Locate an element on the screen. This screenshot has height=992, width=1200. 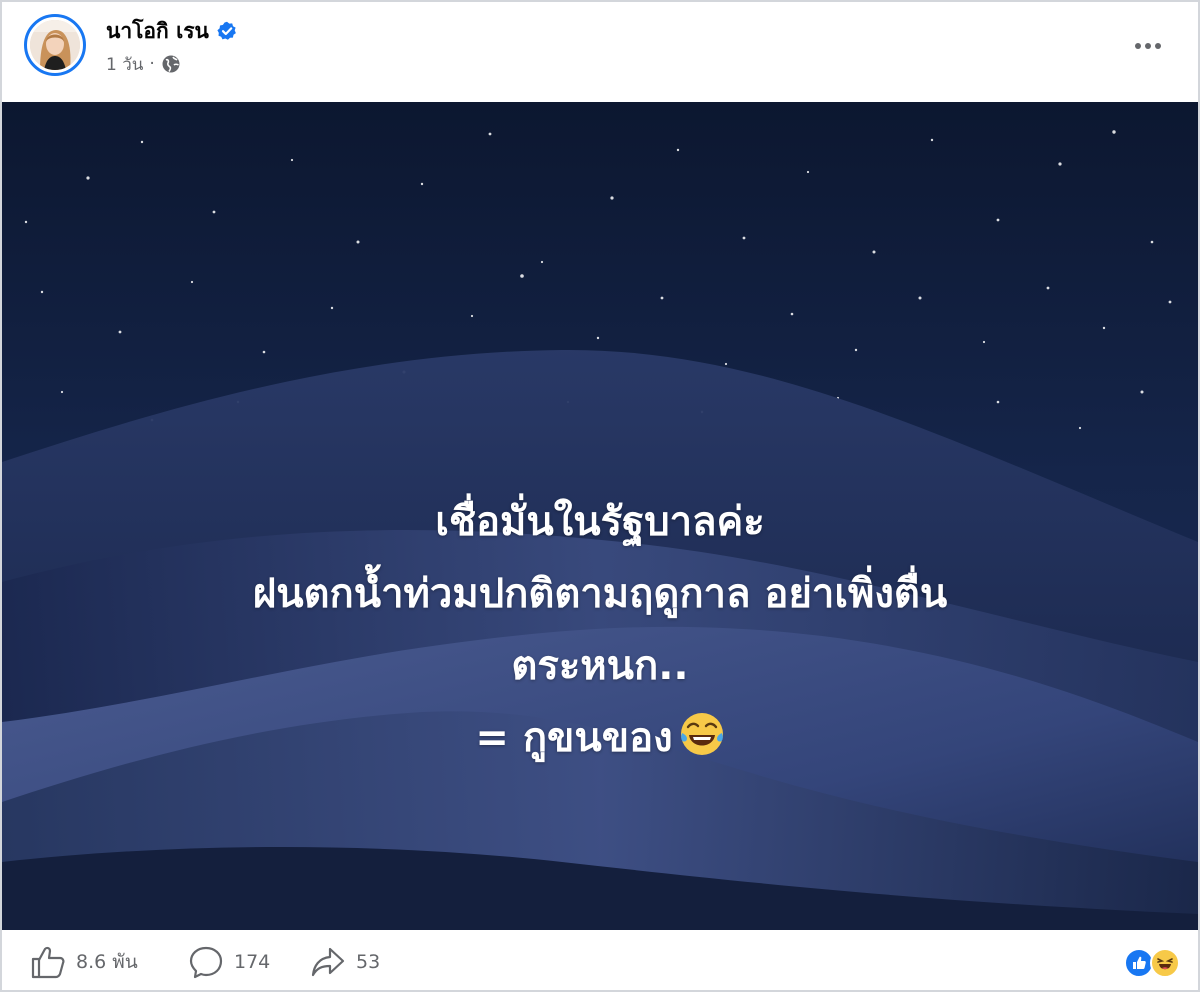
caption-line-1: เชื่อมั่นในรัฐบาลค่ะ is located at coordinates (600, 522).